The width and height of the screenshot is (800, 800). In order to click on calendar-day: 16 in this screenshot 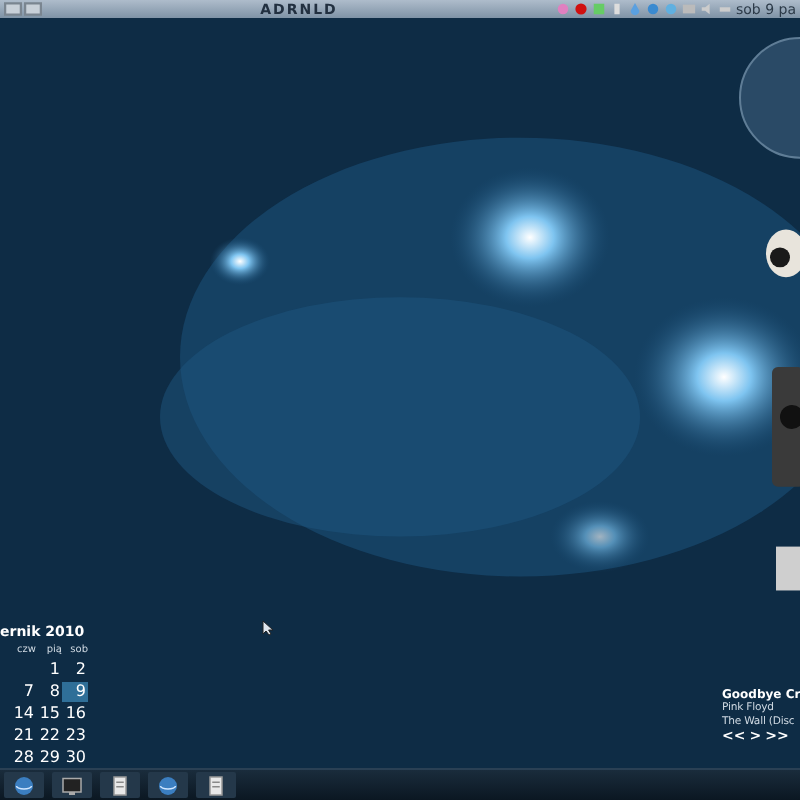, I will do `click(75, 714)`.